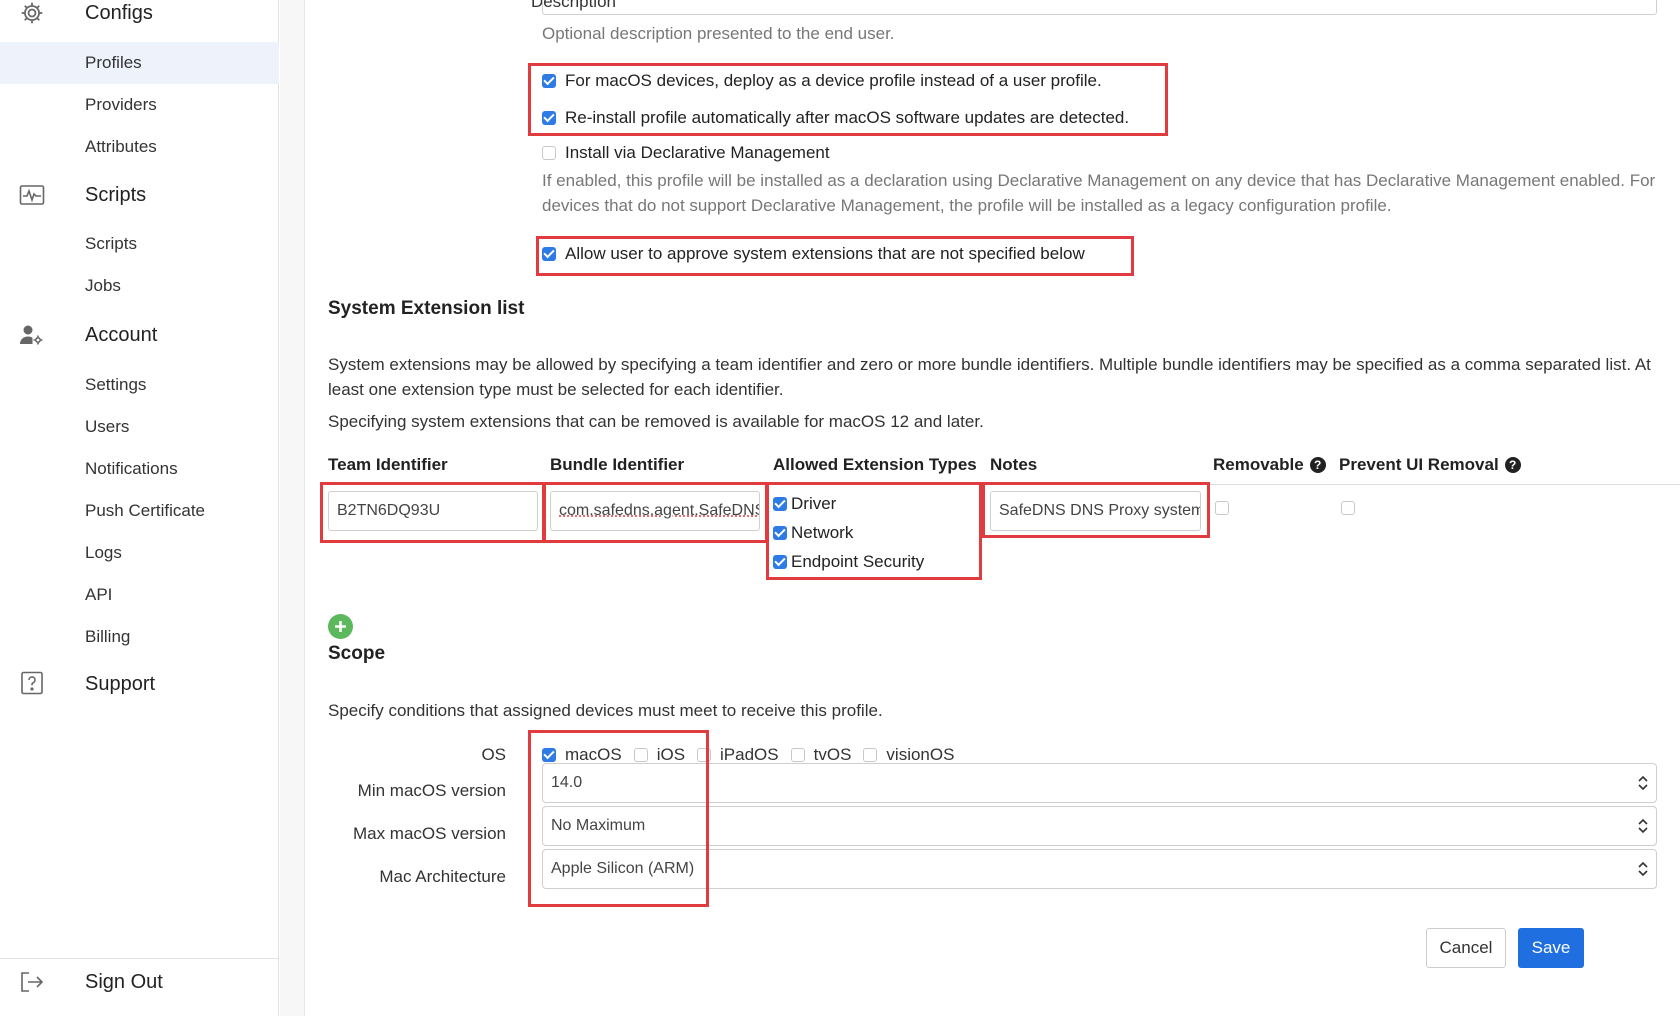  What do you see at coordinates (121, 104) in the screenshot?
I see `sidebar-item-label: Providers` at bounding box center [121, 104].